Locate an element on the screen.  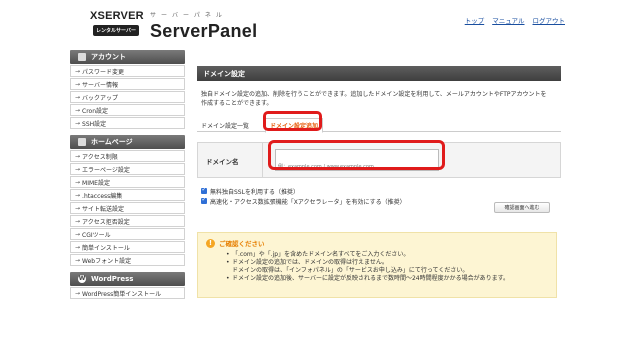
sidebar-item-label: CGIツール is located at coordinates (96, 235).